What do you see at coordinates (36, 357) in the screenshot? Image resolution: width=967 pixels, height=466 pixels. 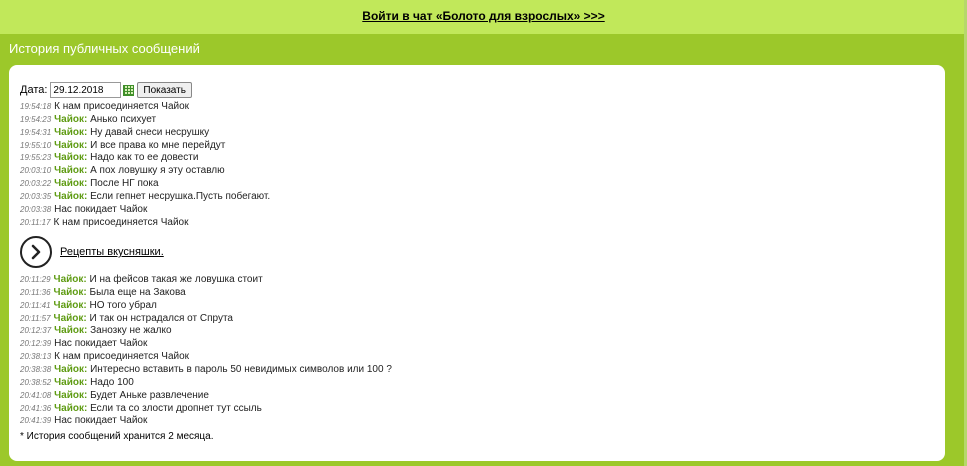 I see `message-time: 20:38:13` at bounding box center [36, 357].